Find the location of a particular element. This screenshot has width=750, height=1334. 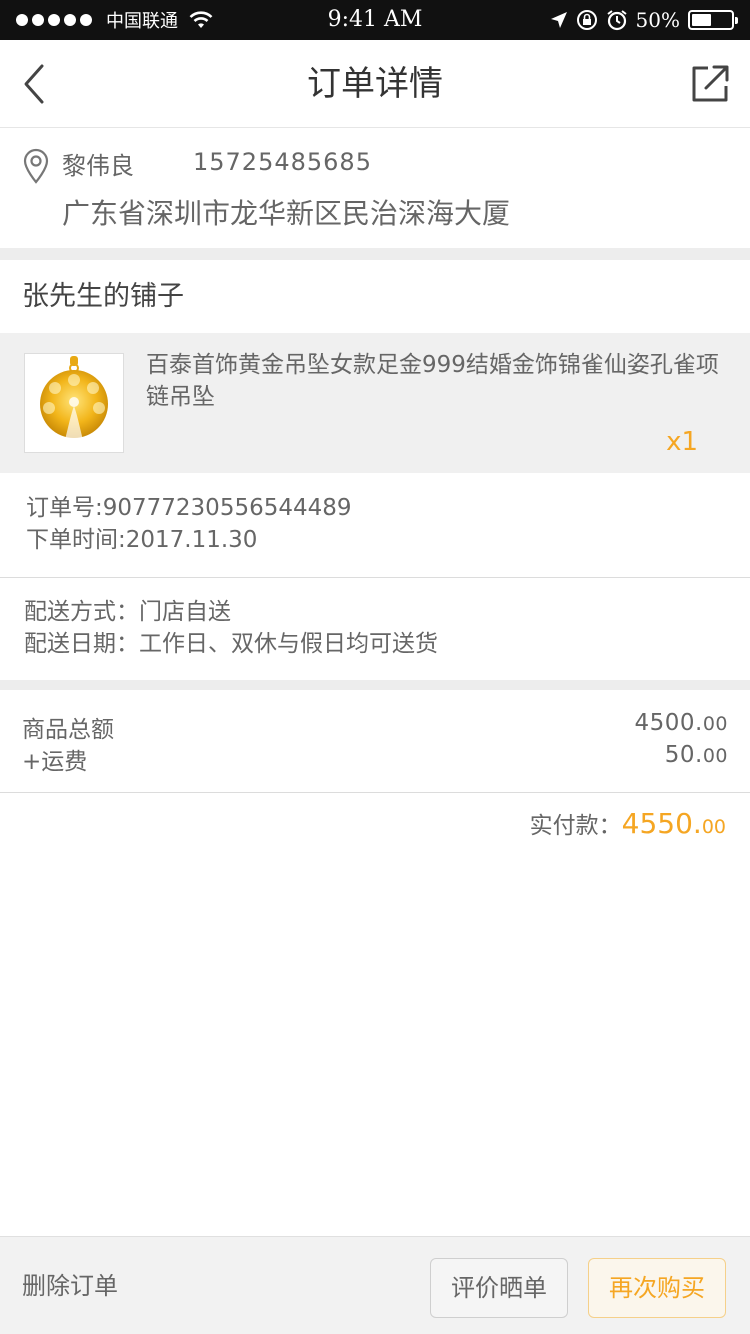

bottom-action-bar: 删除订单 评价晒单 再次购买 is located at coordinates (375, 1285).